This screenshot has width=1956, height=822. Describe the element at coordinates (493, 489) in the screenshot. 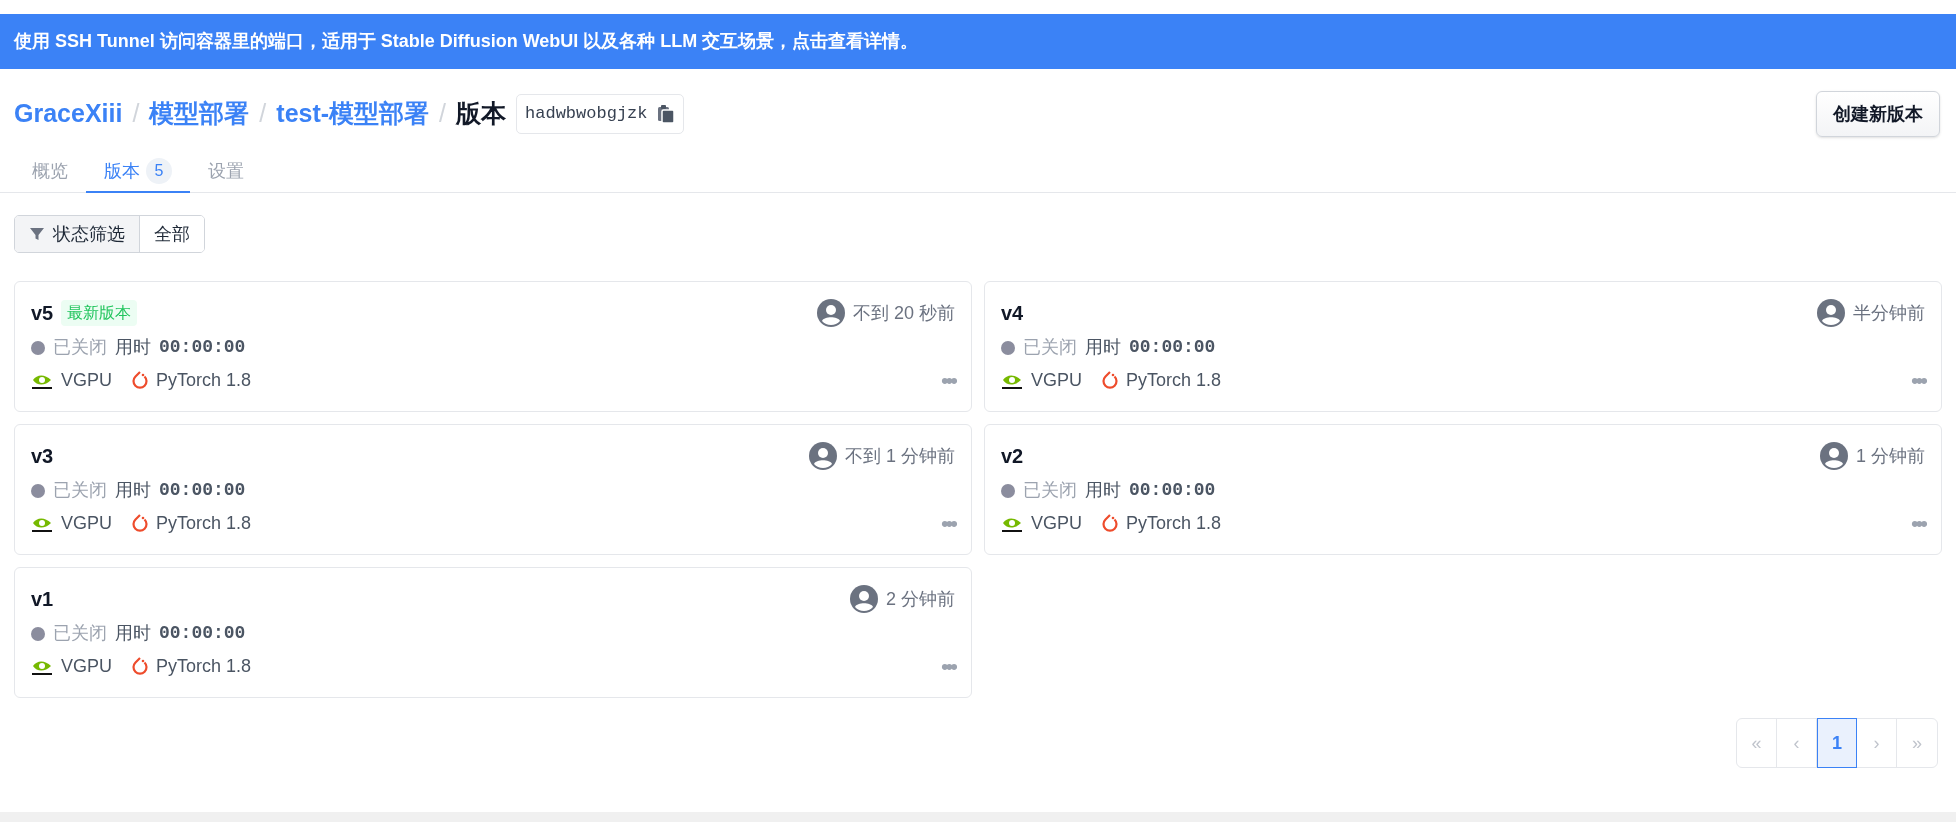

I see `version-card: v3 不到 1 分钟前 已关闭 用时 00:00:00 VGPU PyTorch 1.8 •••` at that location.